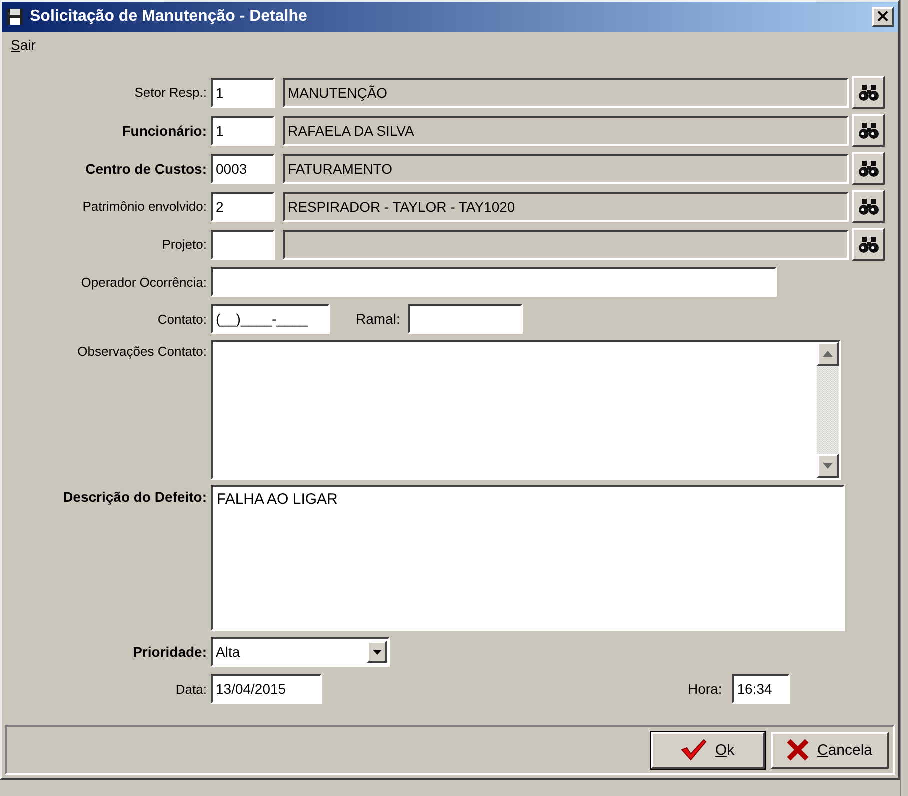 This screenshot has width=908, height=796. What do you see at coordinates (23, 45) in the screenshot?
I see `menu-item: Sair` at bounding box center [23, 45].